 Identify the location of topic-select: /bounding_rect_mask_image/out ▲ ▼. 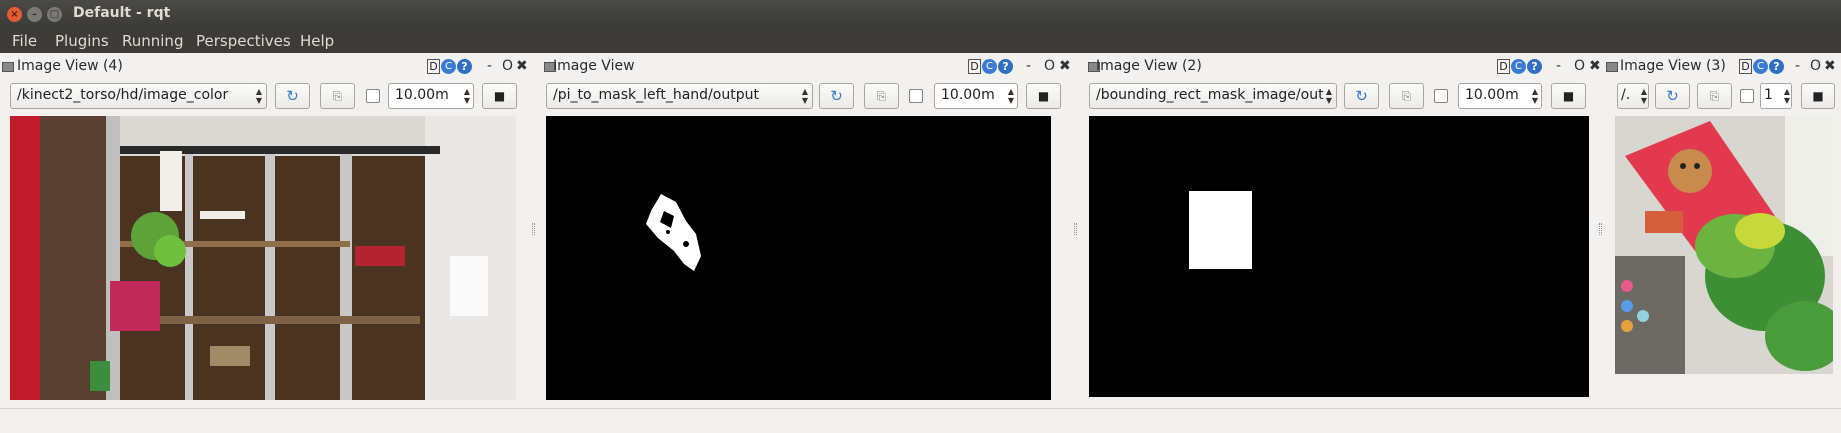
(1213, 96).